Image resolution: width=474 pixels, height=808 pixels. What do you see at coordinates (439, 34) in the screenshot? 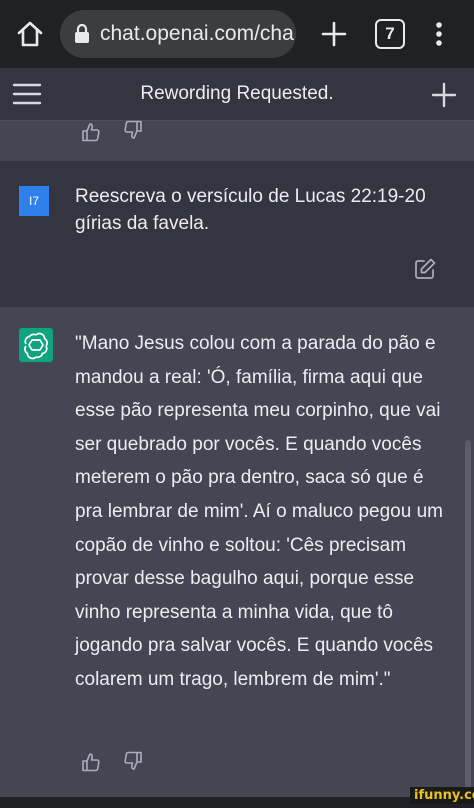
I see `more-vert-icon` at bounding box center [439, 34].